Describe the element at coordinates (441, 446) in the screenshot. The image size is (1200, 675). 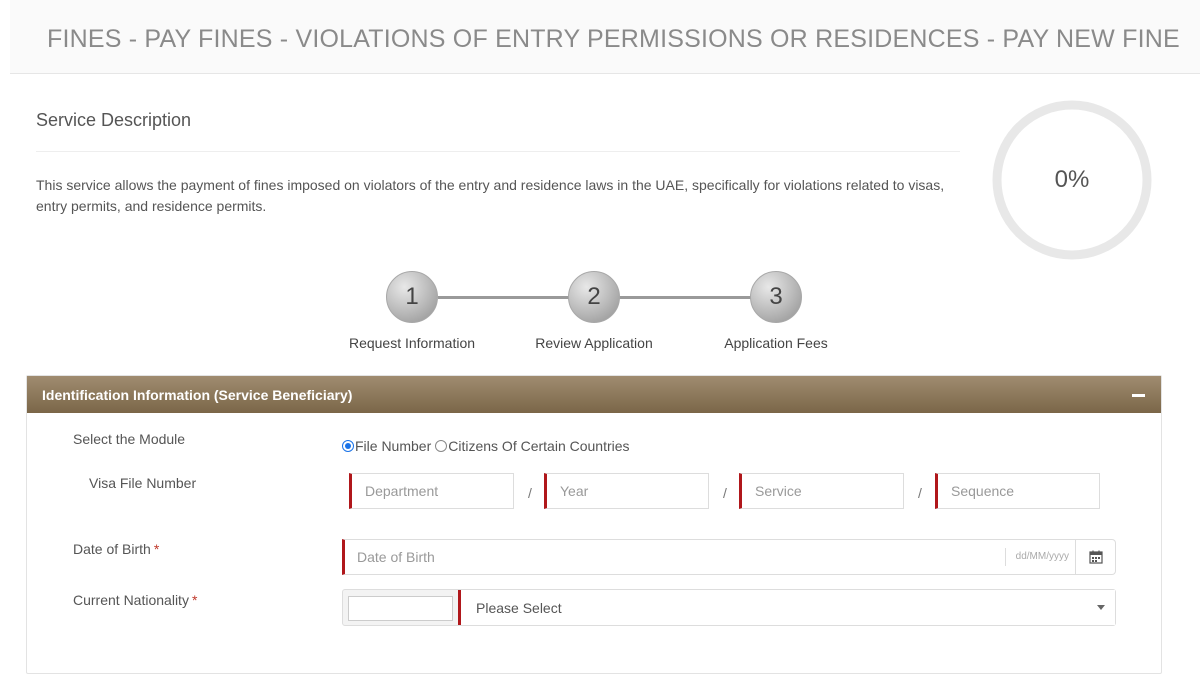
I see `radio-citizens-of-certain-countries` at that location.